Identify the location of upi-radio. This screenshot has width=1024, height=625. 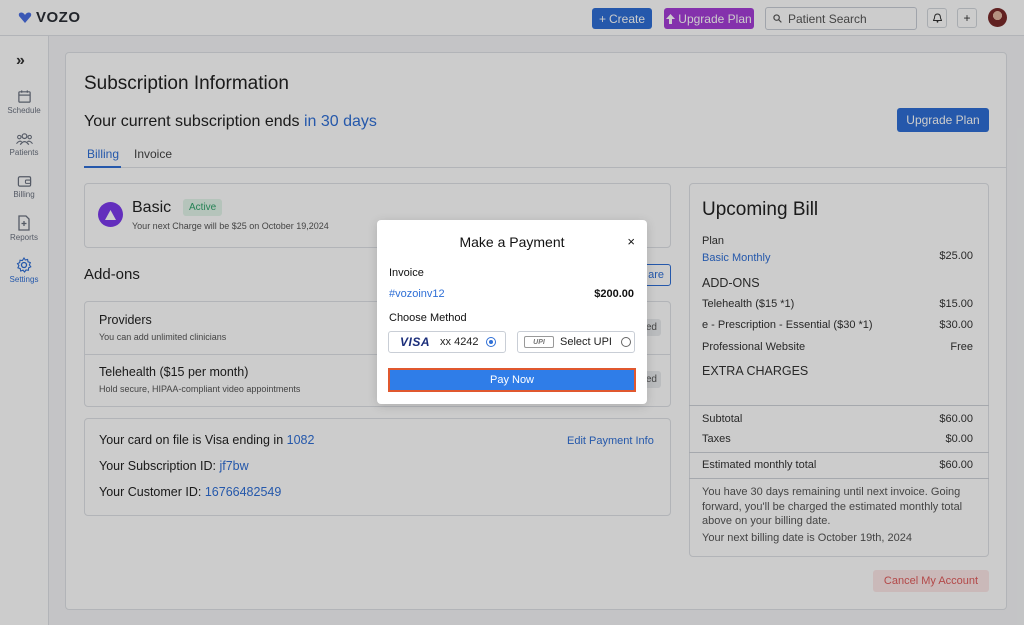
(625, 342).